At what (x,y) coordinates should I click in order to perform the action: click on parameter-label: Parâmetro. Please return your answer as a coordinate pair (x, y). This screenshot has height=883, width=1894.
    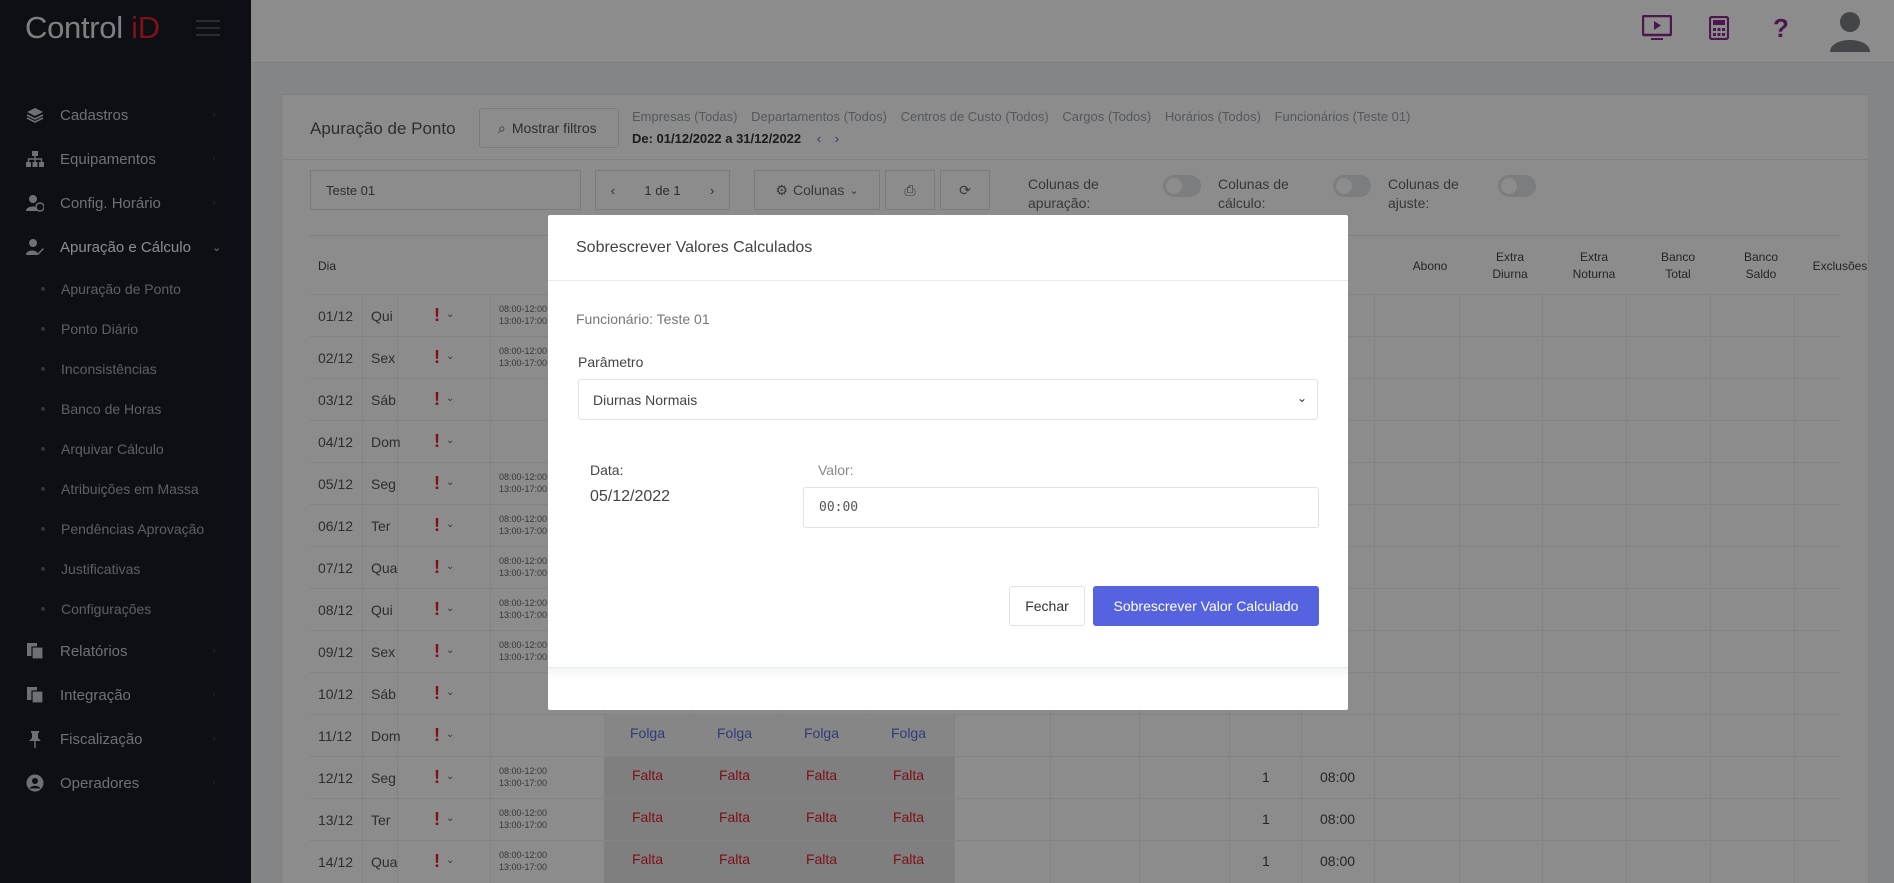
    Looking at the image, I should click on (611, 362).